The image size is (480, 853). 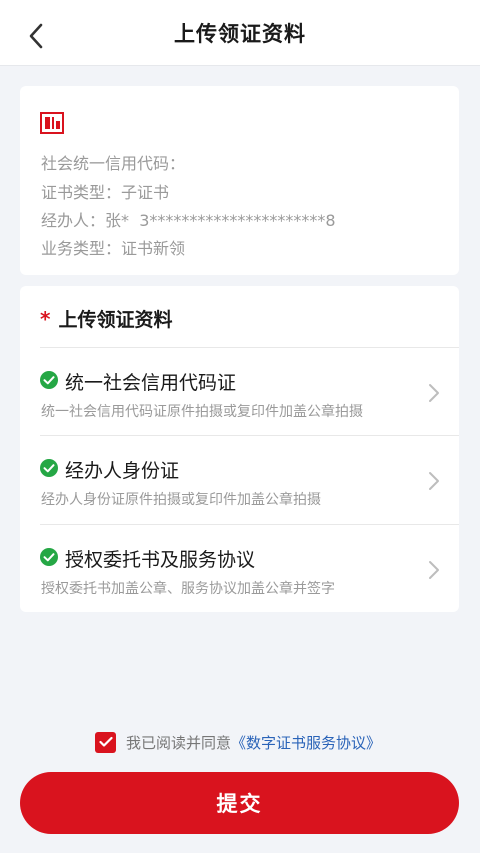 I want to click on upload-item-title: 经办人身份证, so click(x=122, y=471).